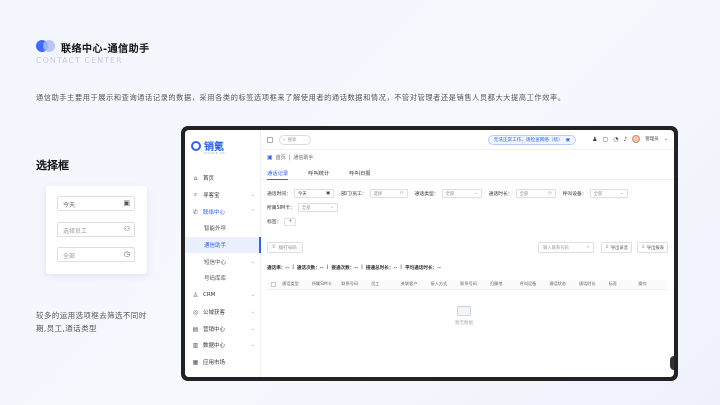 The width and height of the screenshot is (720, 405). What do you see at coordinates (195, 212) in the screenshot?
I see `phone-icon: ✆` at bounding box center [195, 212].